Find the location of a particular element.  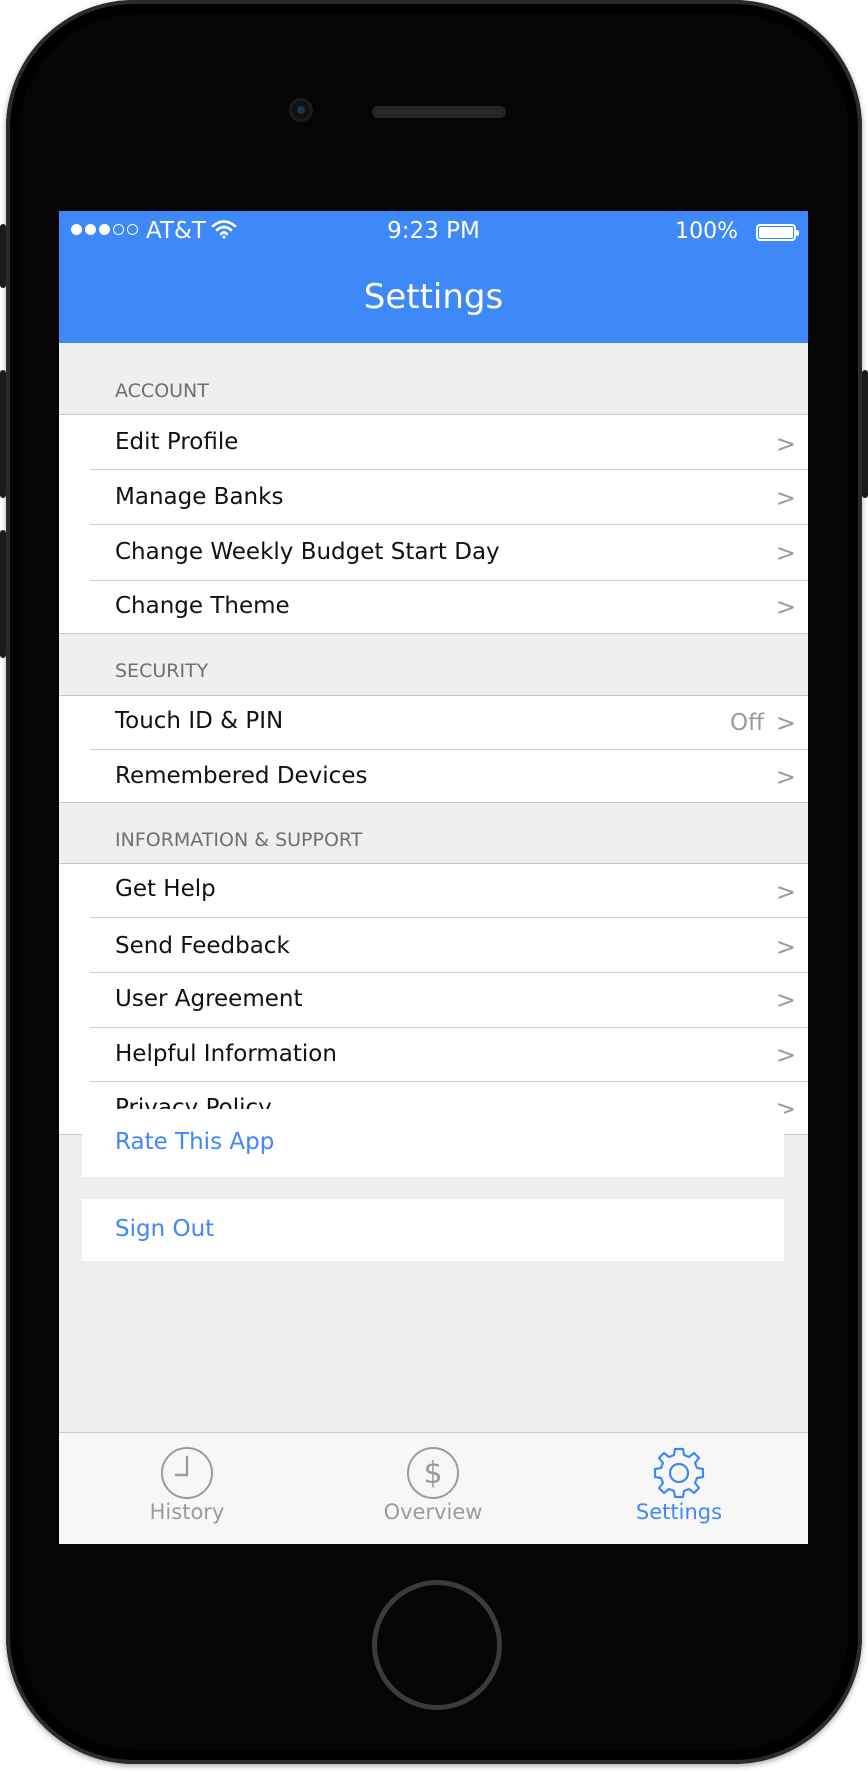

section-header-account: ACCOUNT is located at coordinates (162, 391).